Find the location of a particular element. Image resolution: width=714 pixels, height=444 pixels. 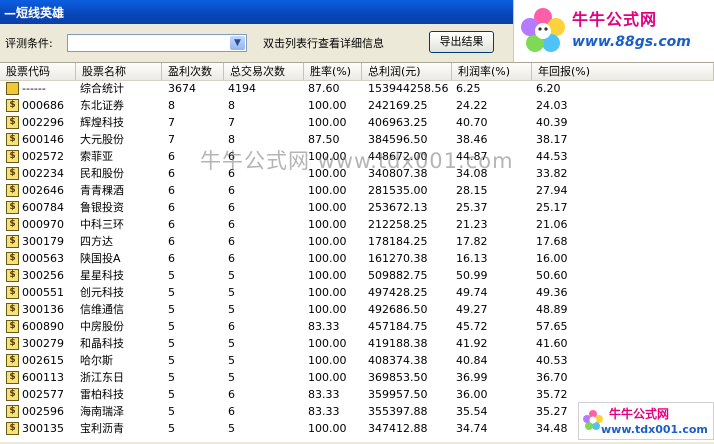

export-button: 导出结果 is located at coordinates (461, 42).